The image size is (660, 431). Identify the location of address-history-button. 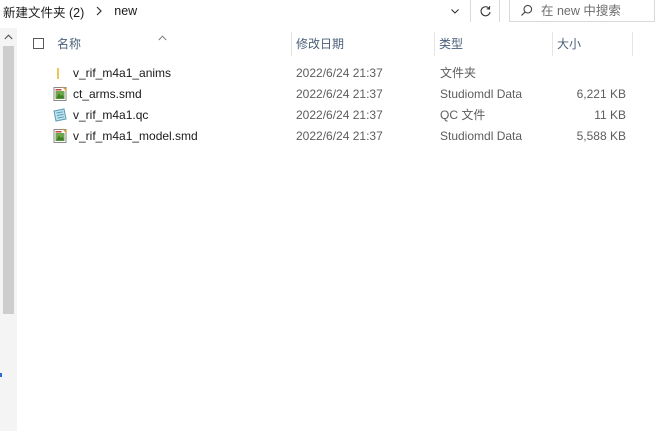
(455, 11).